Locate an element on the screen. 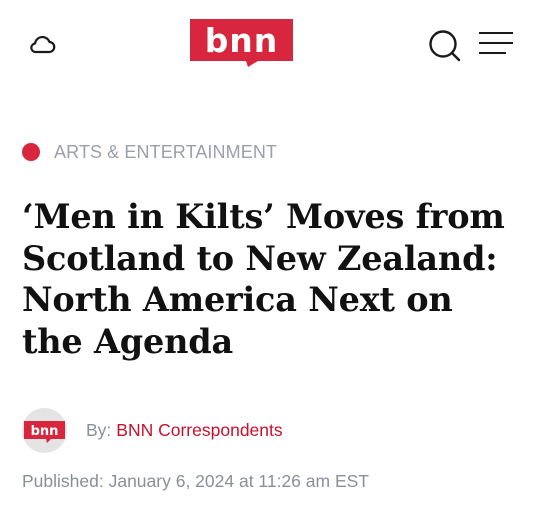 The image size is (540, 507). author-by-label: By: is located at coordinates (99, 429).